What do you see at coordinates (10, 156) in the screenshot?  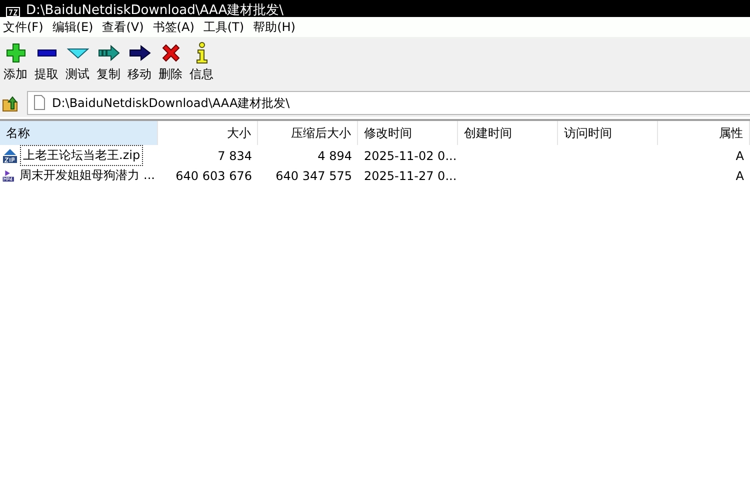 I see `zip-file-icon` at bounding box center [10, 156].